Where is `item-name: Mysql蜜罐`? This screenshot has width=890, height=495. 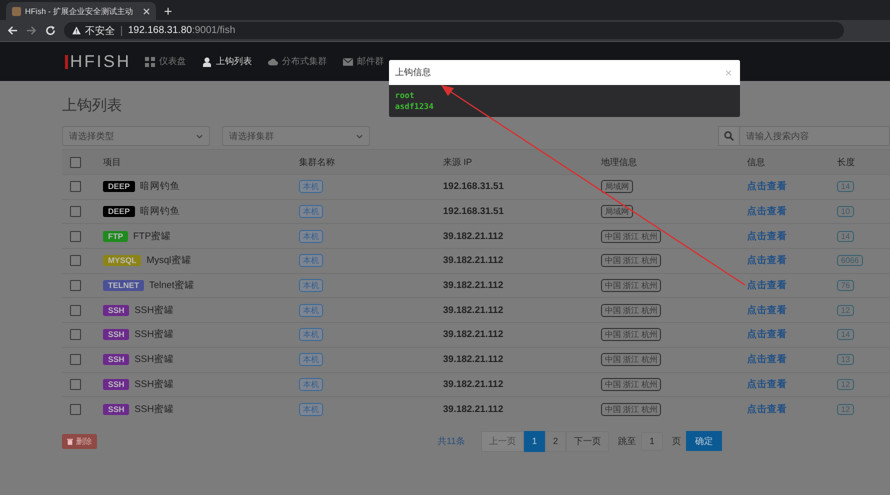 item-name: Mysql蜜罐 is located at coordinates (169, 261).